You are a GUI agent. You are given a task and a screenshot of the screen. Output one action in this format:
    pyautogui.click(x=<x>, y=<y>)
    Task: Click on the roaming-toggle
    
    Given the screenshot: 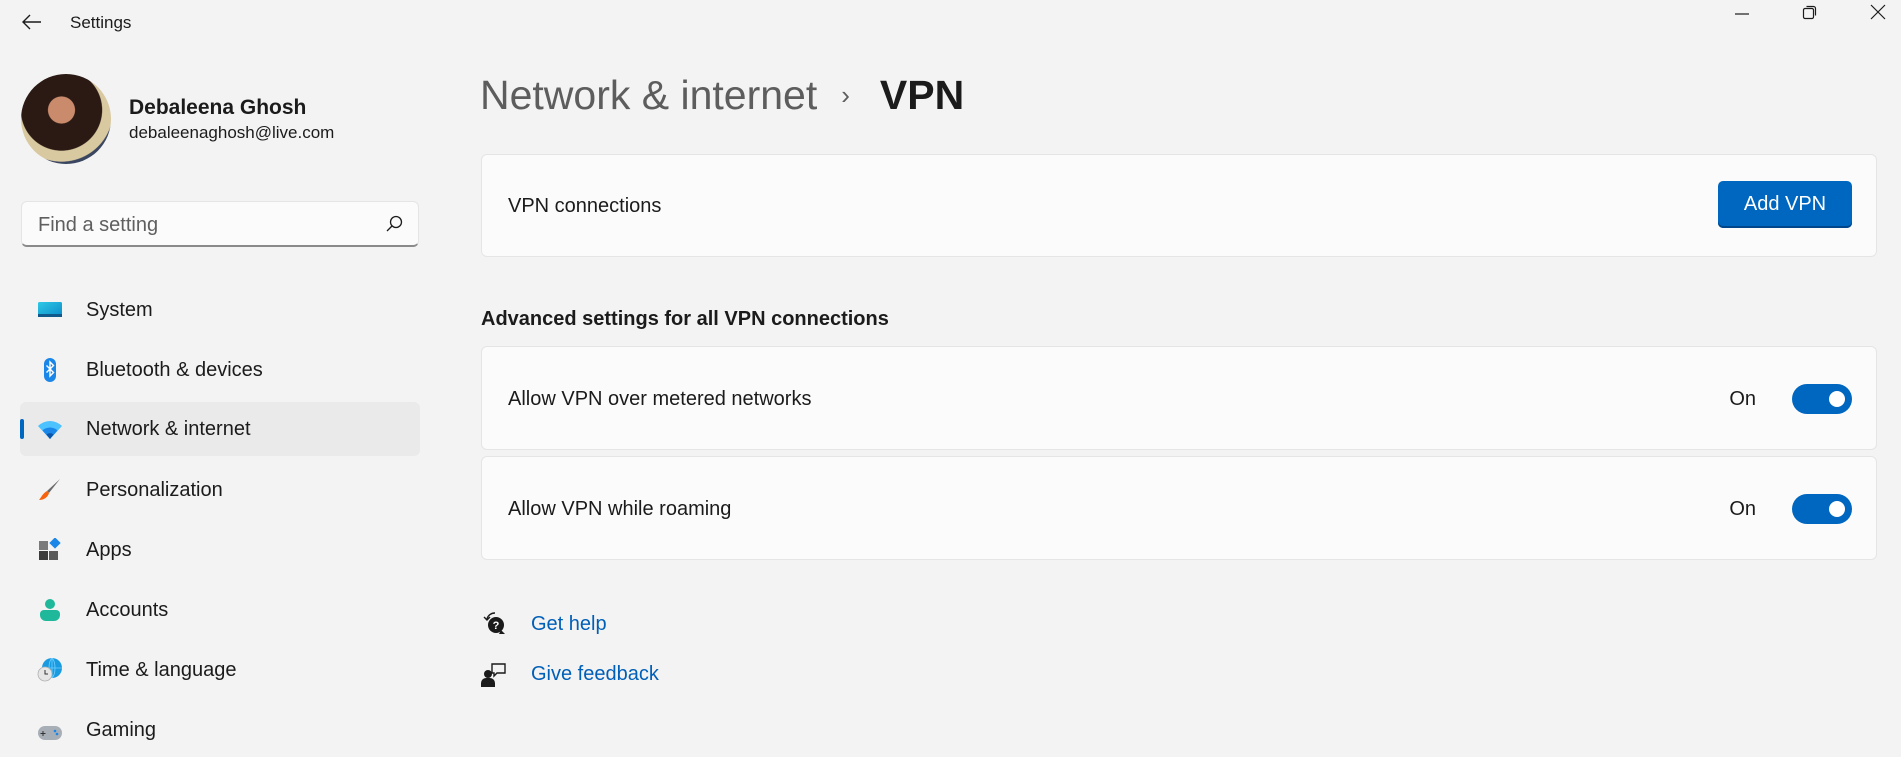 What is the action you would take?
    pyautogui.click(x=1822, y=509)
    